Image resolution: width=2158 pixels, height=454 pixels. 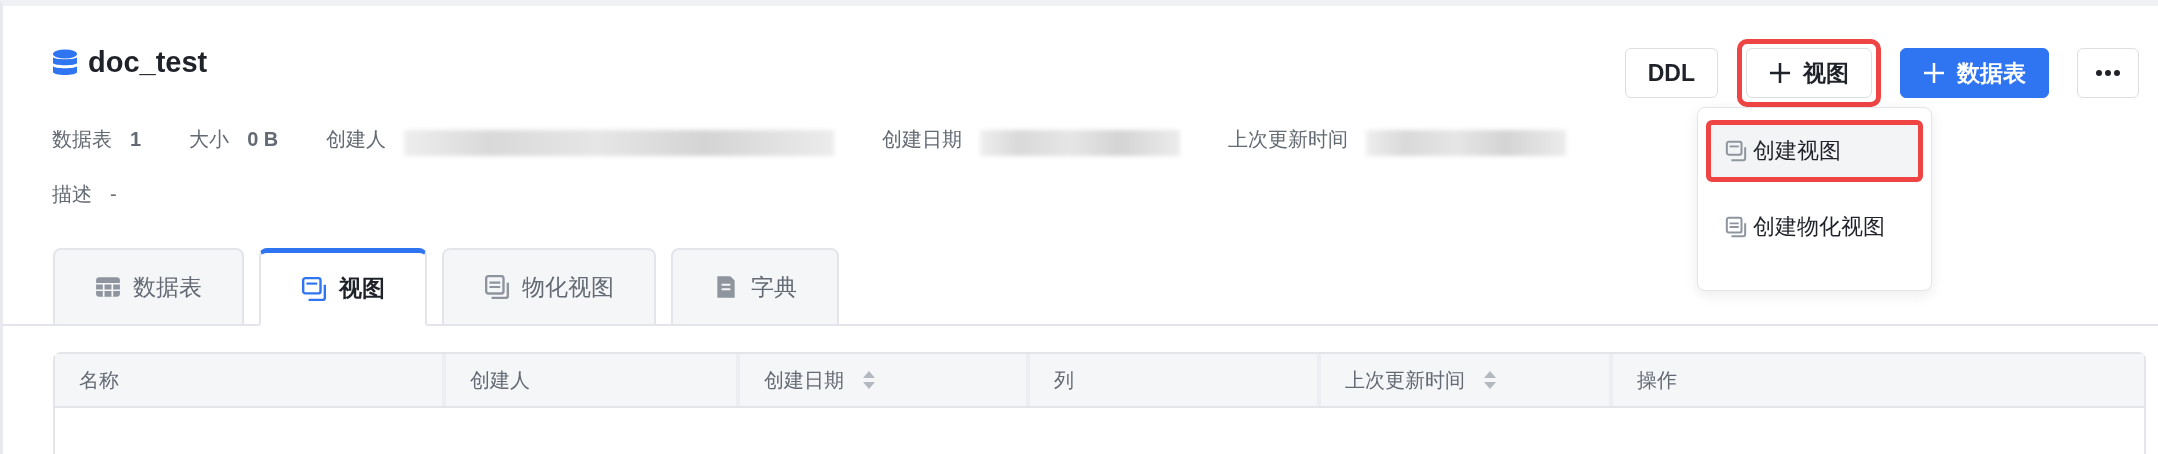 I want to click on description-value: -, so click(x=113, y=194).